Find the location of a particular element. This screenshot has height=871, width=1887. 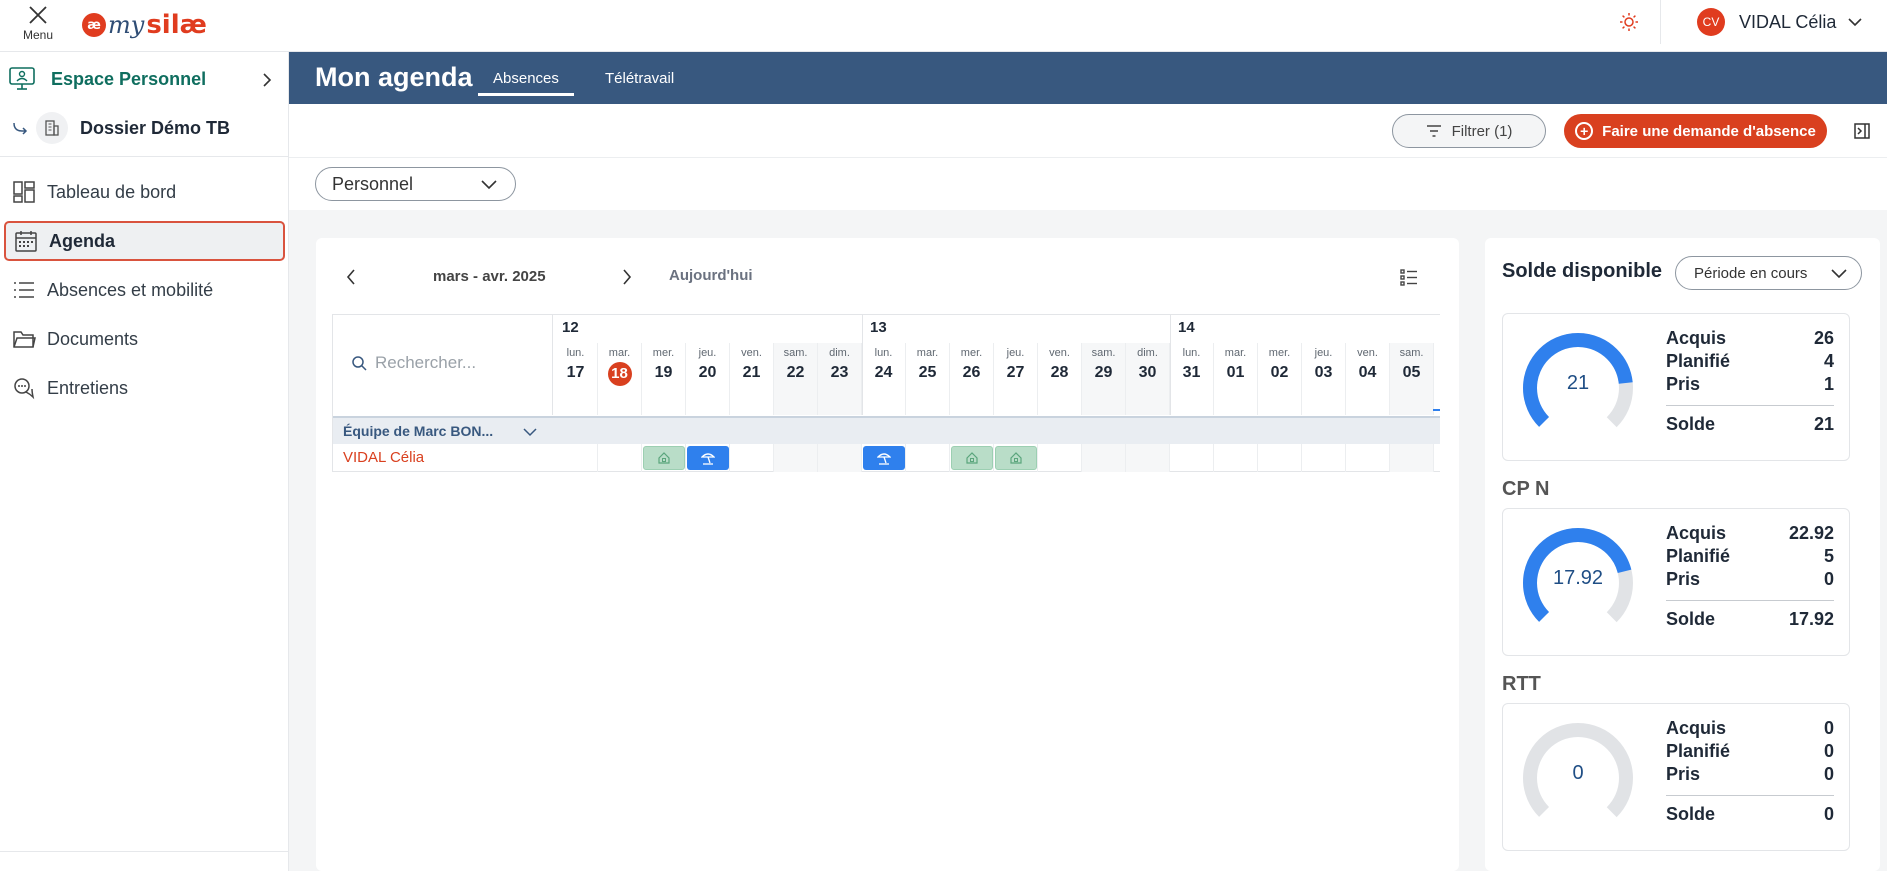

day-header: ven. 28 is located at coordinates (1060, 379).